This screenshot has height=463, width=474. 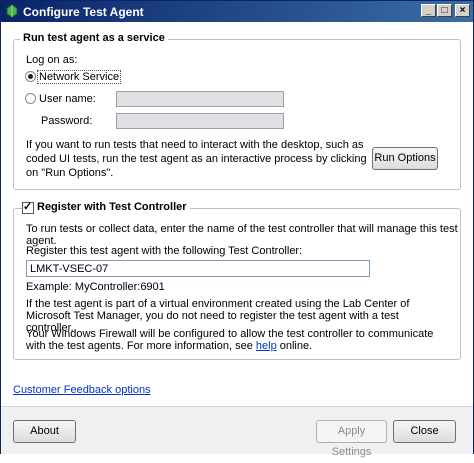 I want to click on register-controller-checkbox, so click(x=28, y=207).